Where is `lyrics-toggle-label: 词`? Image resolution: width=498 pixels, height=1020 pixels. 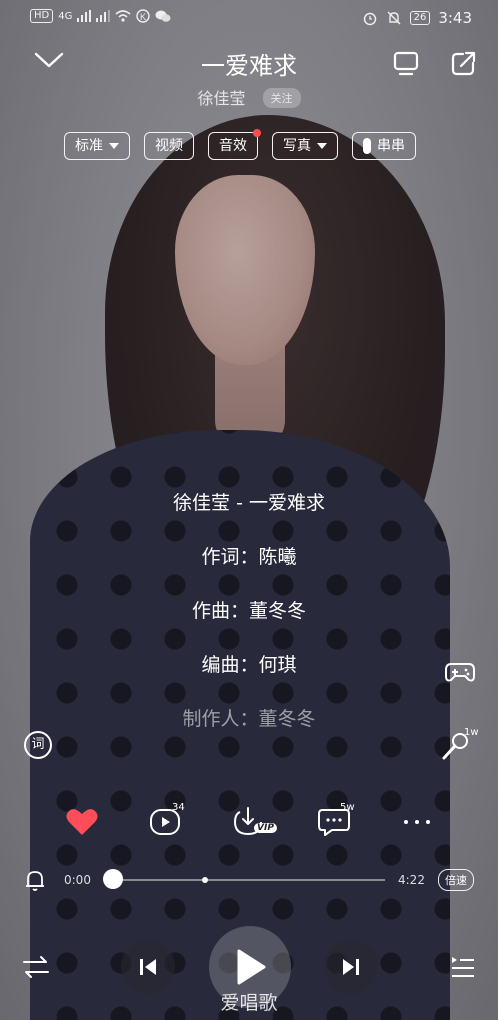 lyrics-toggle-label: 词 is located at coordinates (38, 744).